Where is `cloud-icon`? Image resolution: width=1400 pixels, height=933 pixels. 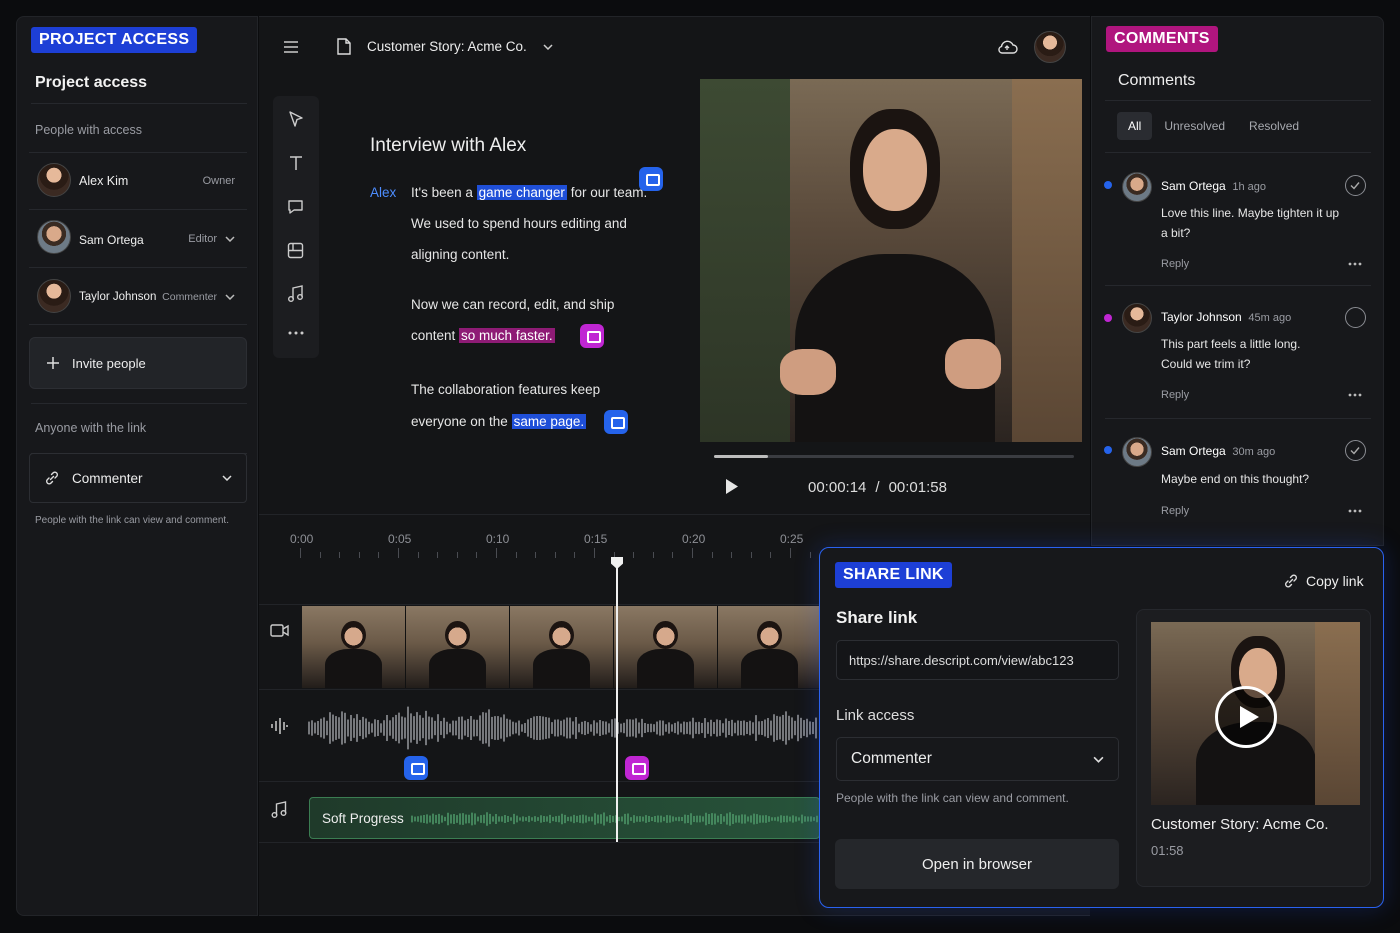 cloud-icon is located at coordinates (1008, 47).